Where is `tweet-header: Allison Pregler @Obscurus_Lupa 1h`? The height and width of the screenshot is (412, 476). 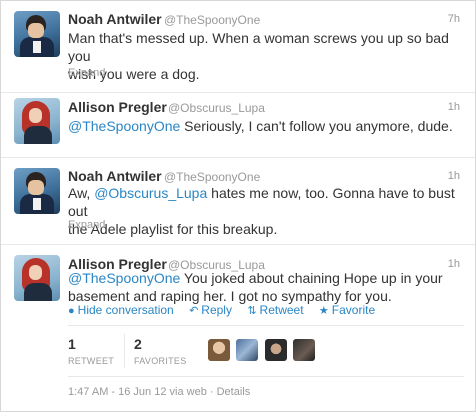 tweet-header: Allison Pregler @Obscurus_Lupa 1h is located at coordinates (266, 107).